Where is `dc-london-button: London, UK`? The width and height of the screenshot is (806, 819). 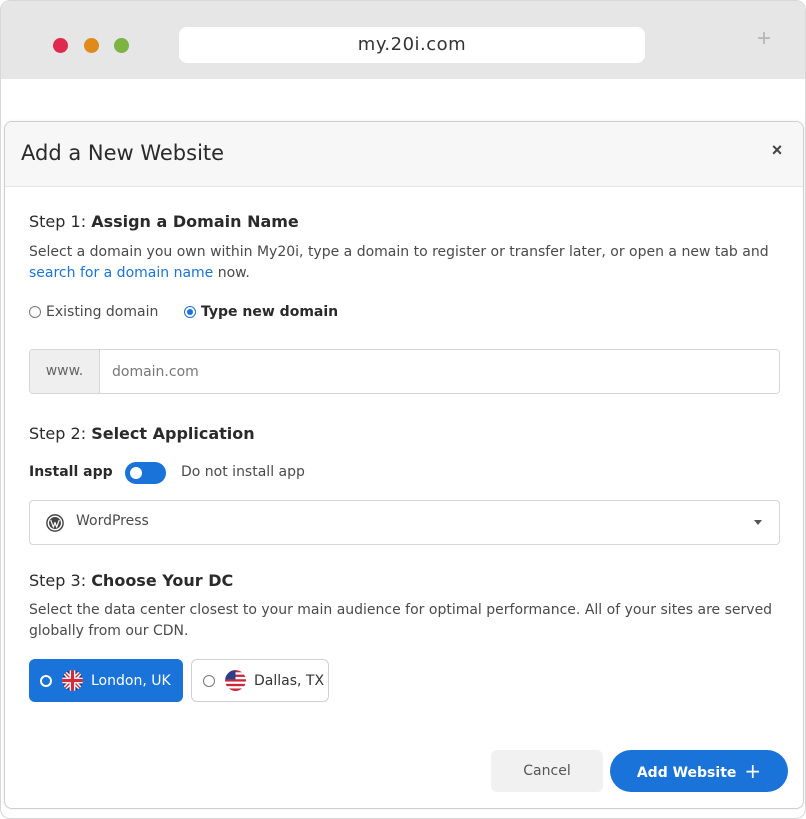 dc-london-button: London, UK is located at coordinates (106, 680).